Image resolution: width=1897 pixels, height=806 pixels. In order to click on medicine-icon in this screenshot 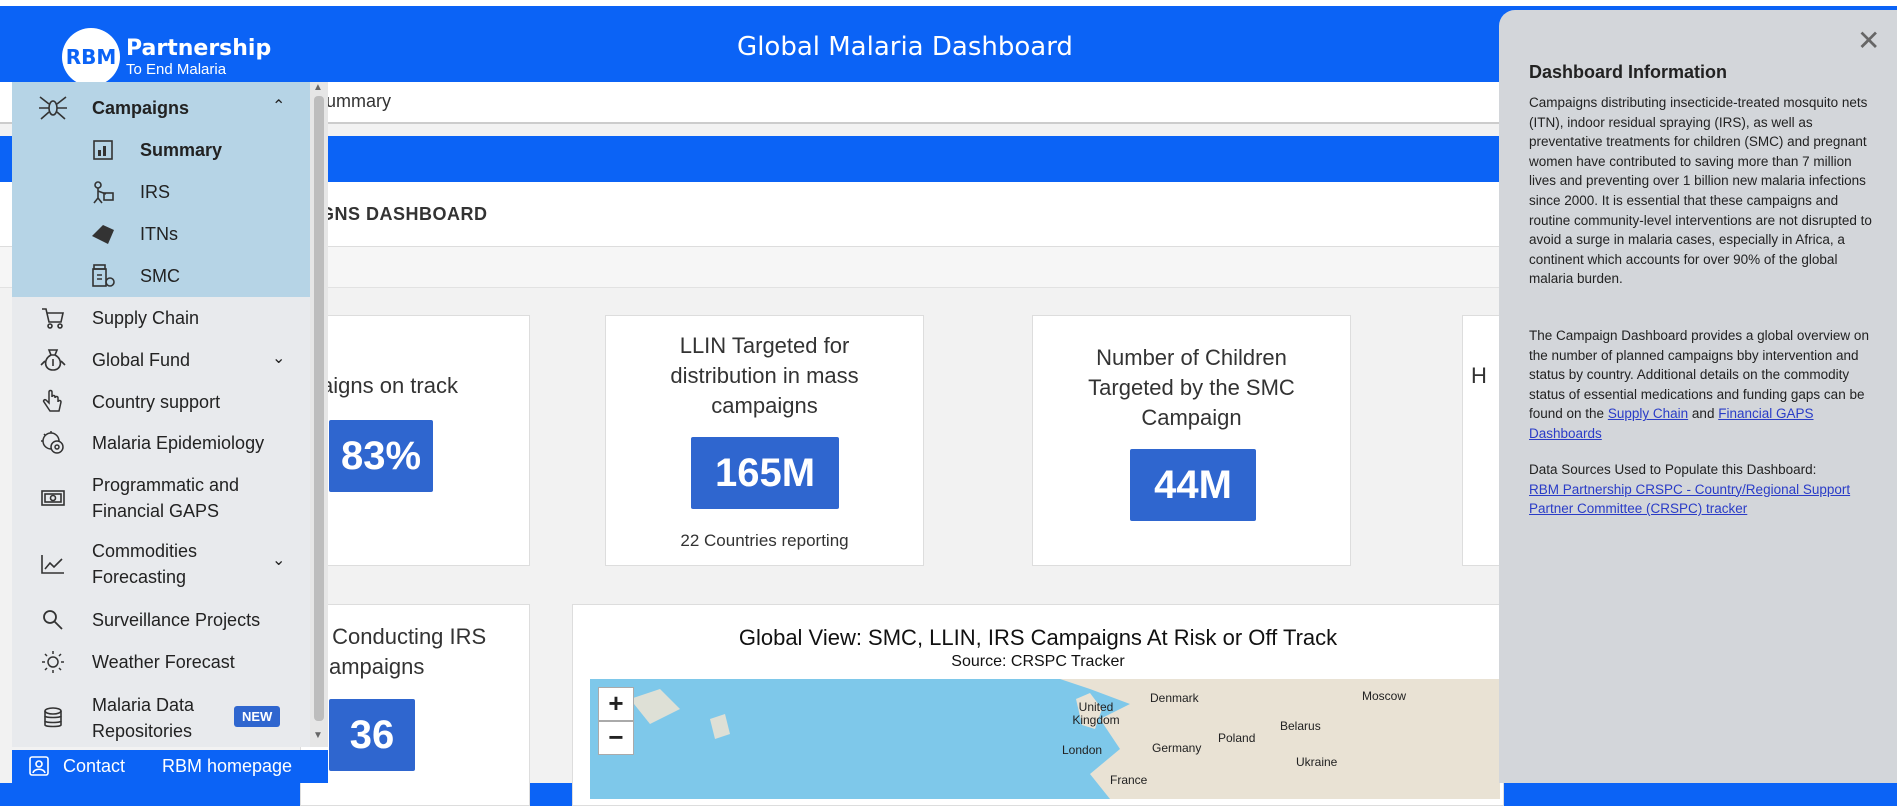, I will do `click(103, 276)`.